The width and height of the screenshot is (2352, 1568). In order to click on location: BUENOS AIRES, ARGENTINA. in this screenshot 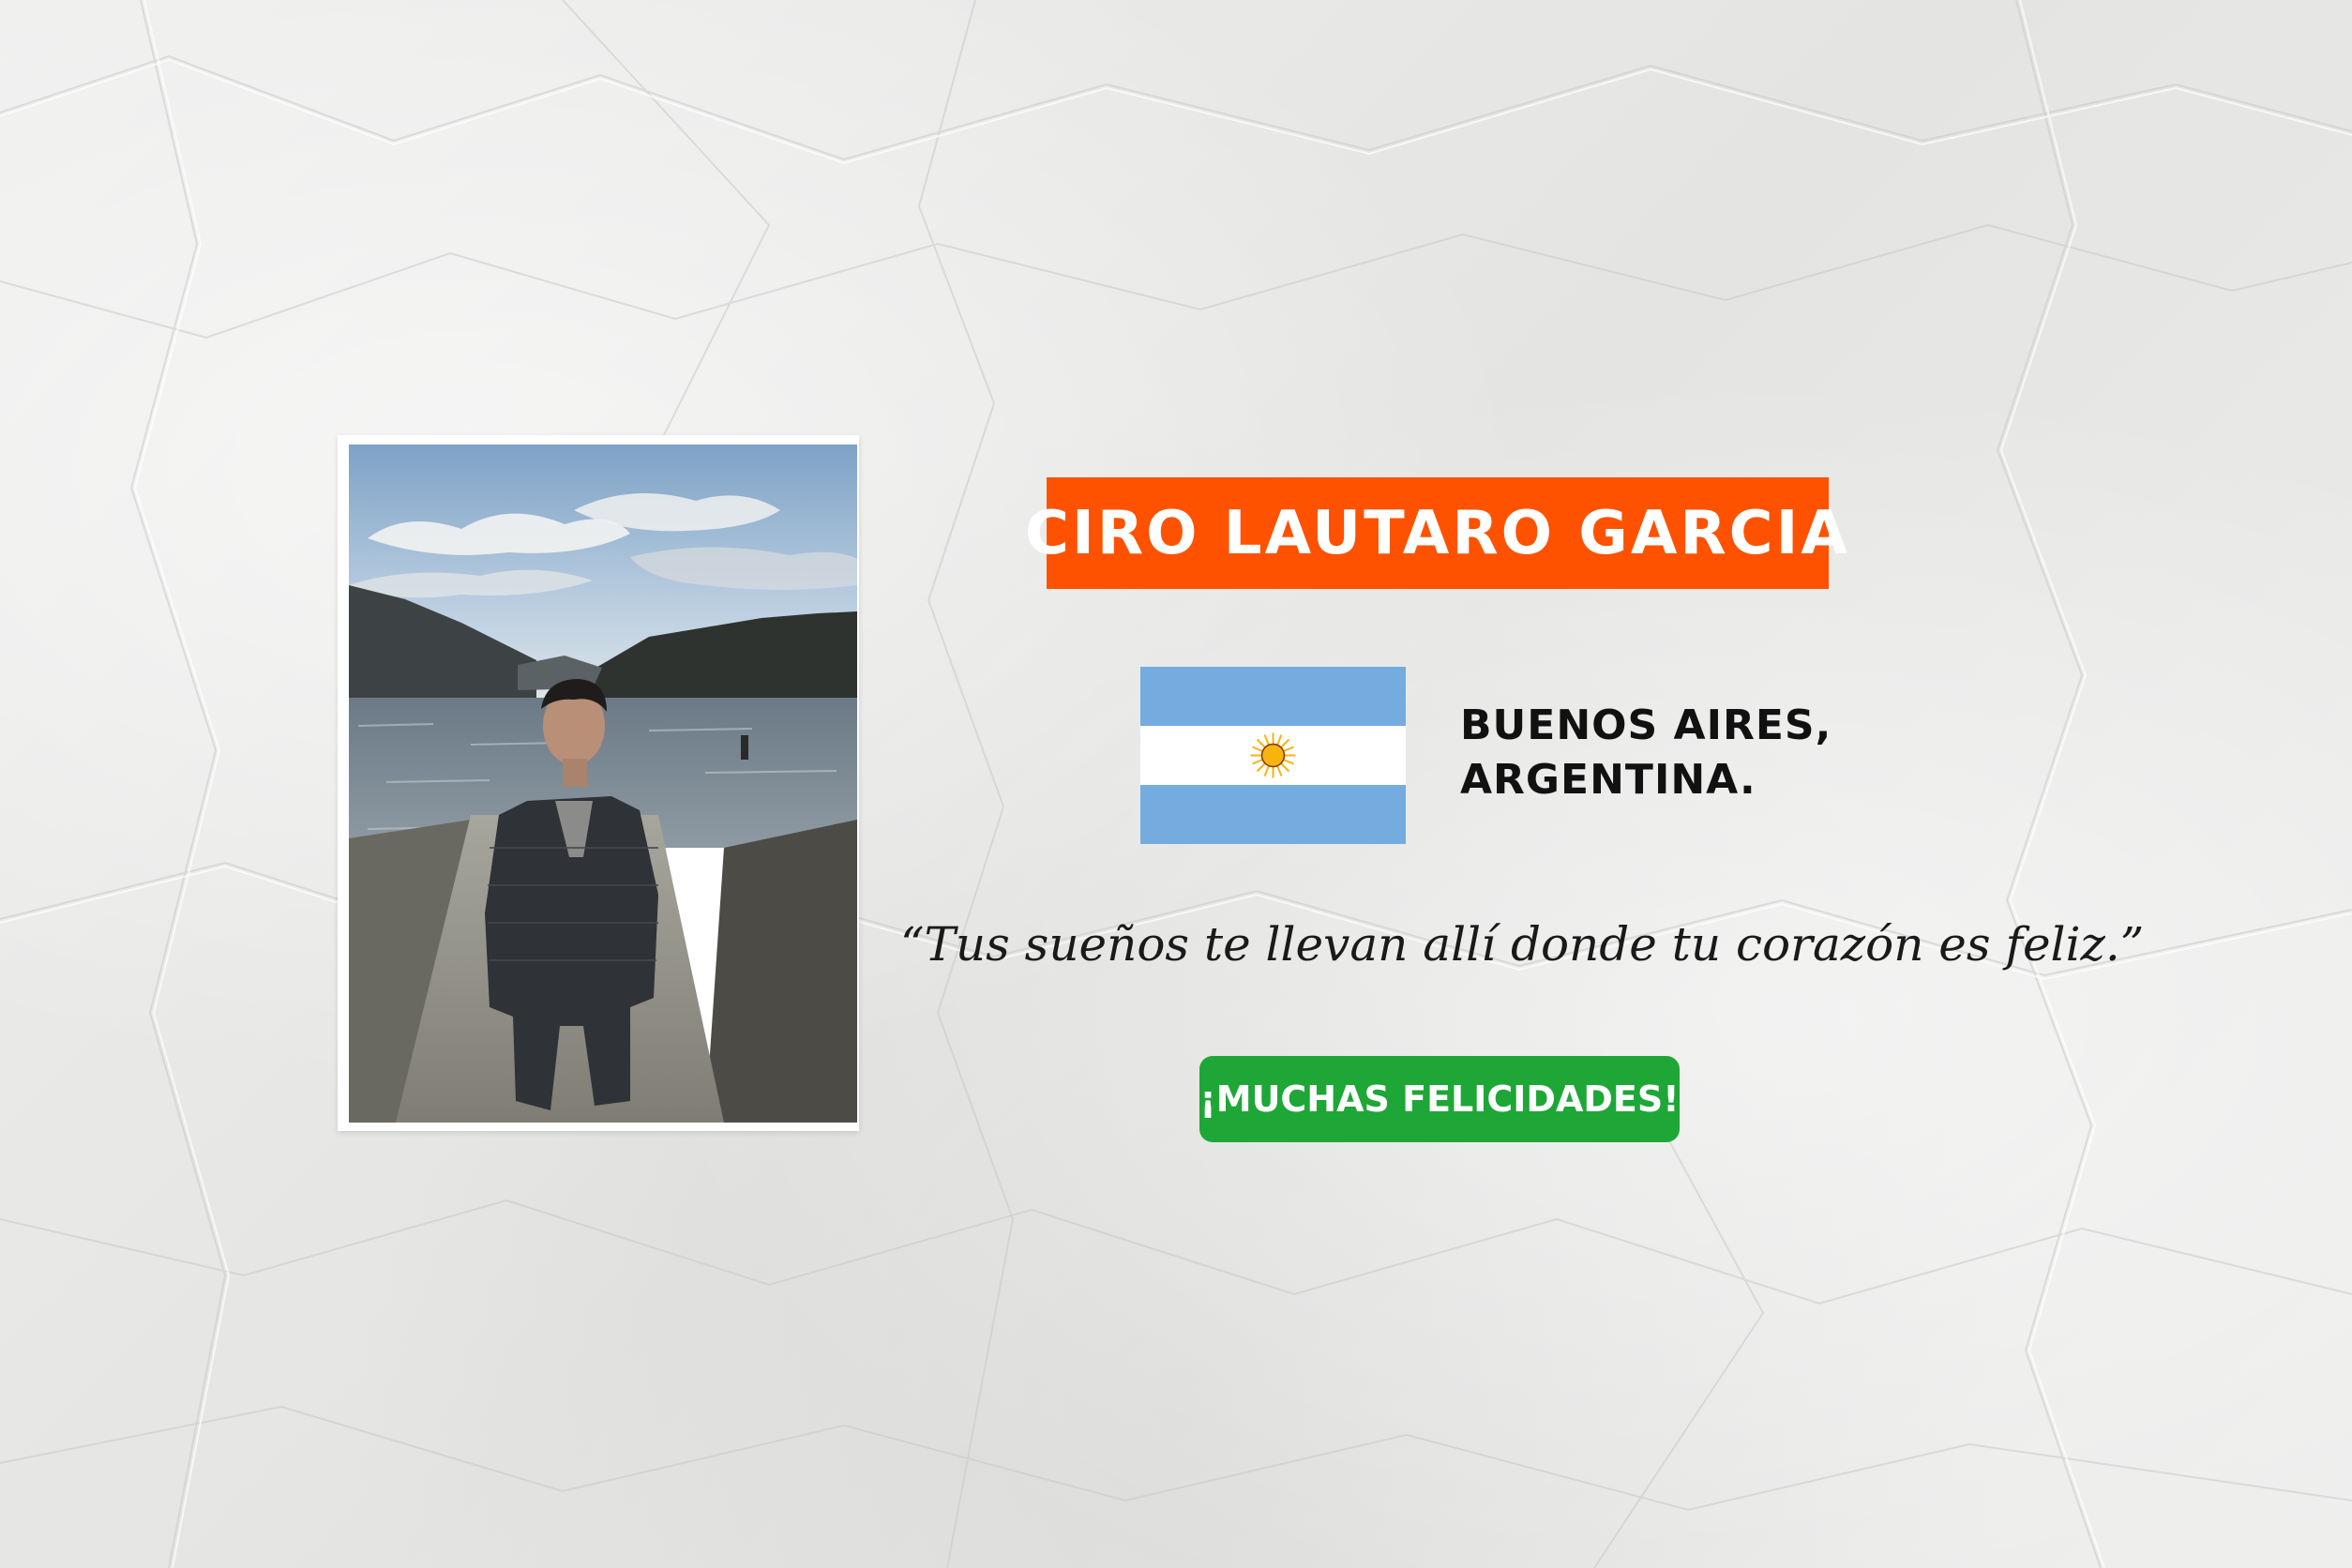, I will do `click(1657, 753)`.